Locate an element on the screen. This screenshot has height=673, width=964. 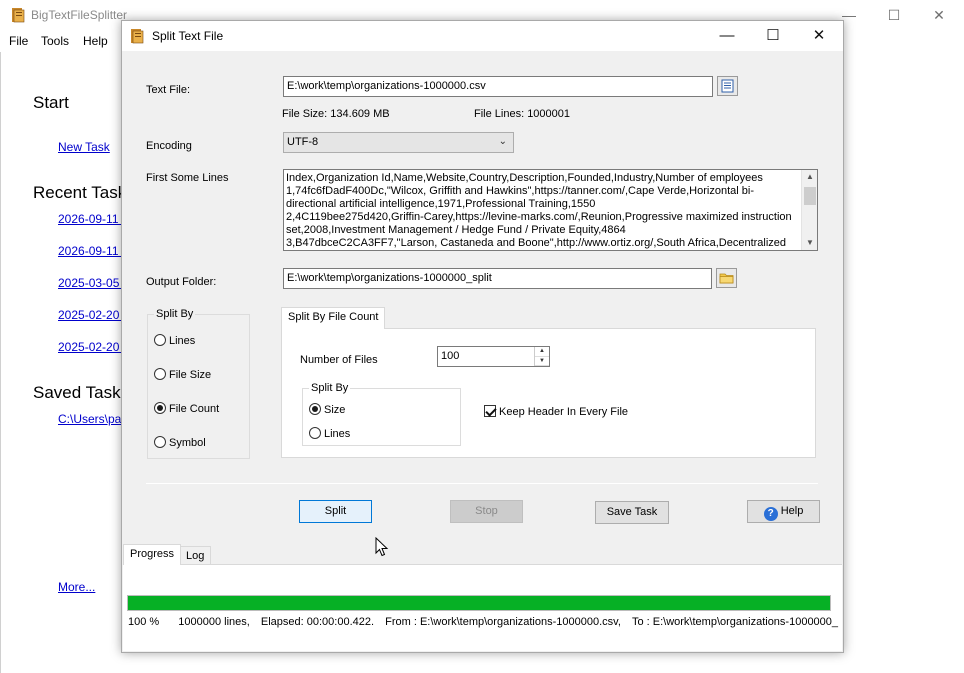
progress-fill is located at coordinates (479, 603).